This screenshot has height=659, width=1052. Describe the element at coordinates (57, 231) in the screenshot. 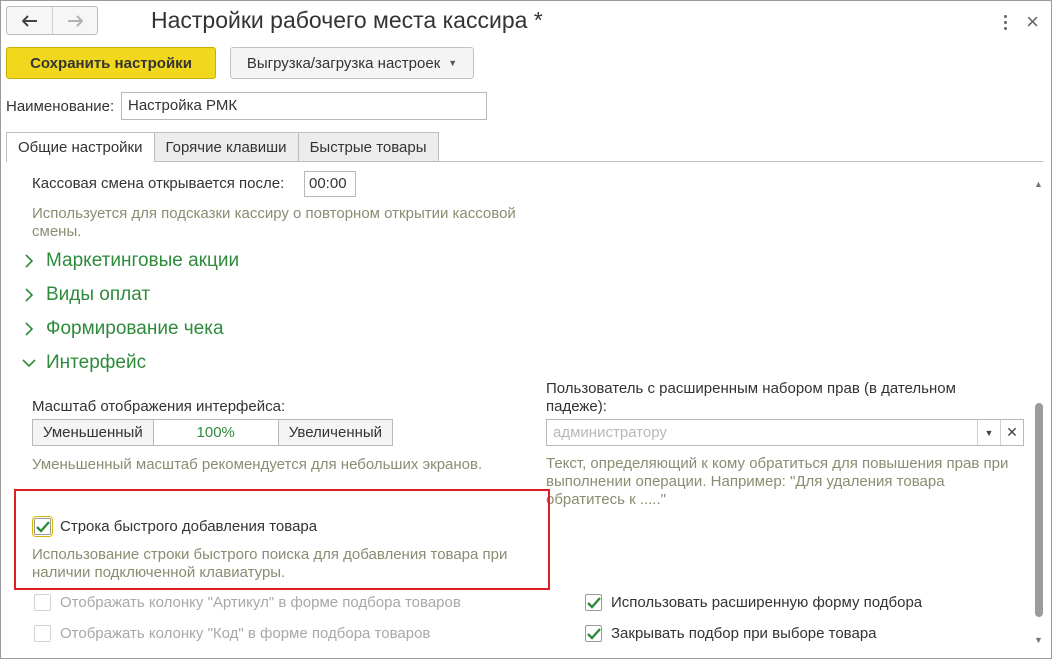

I see `shift-hint-line2: смены.` at that location.